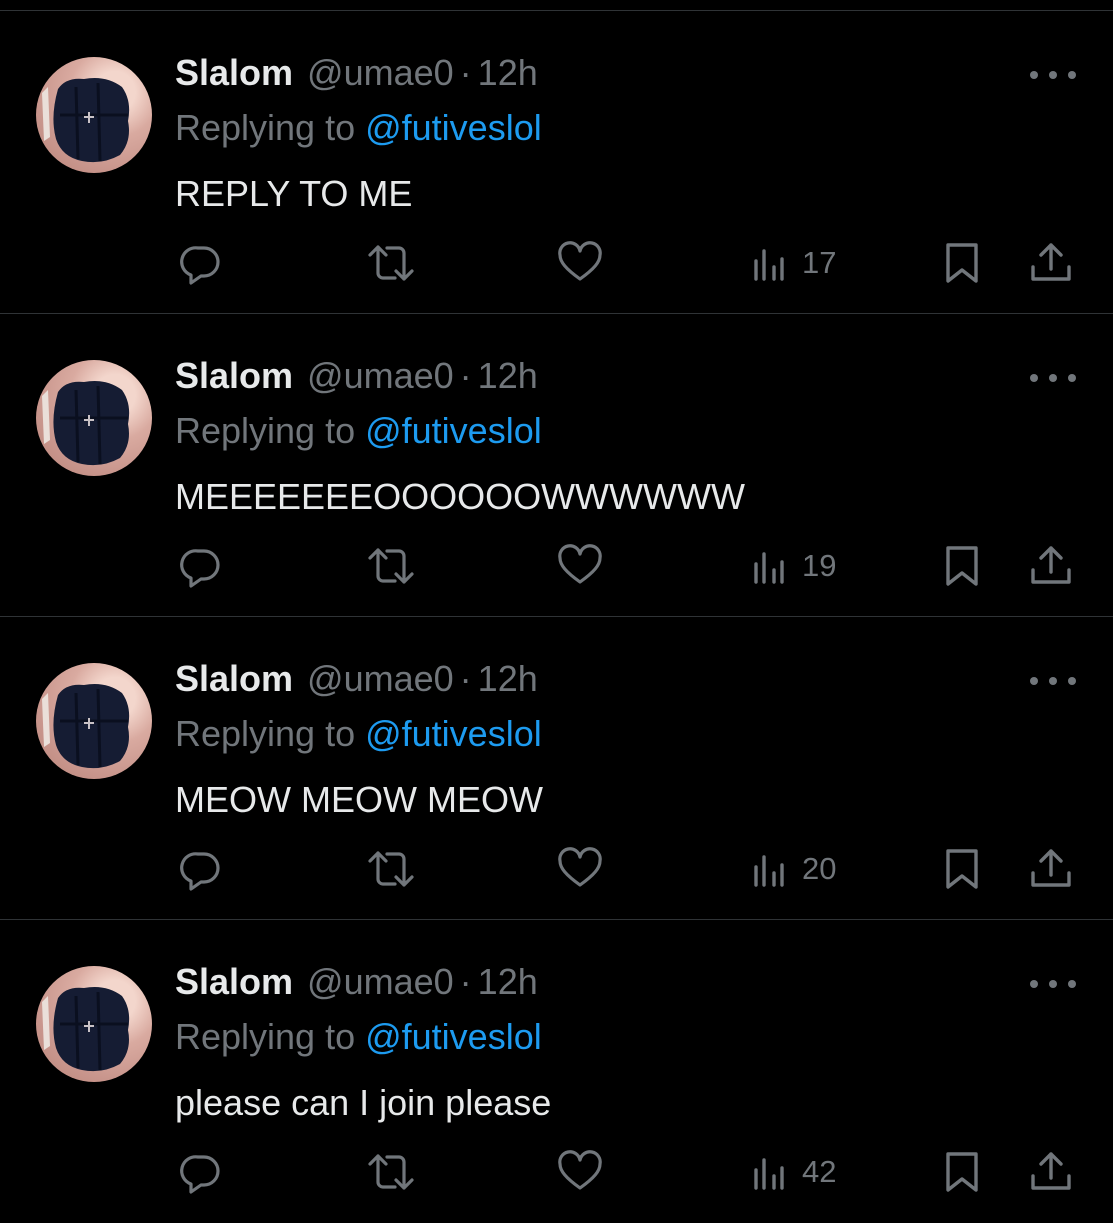  I want to click on action-bar: 19, so click(556, 566).